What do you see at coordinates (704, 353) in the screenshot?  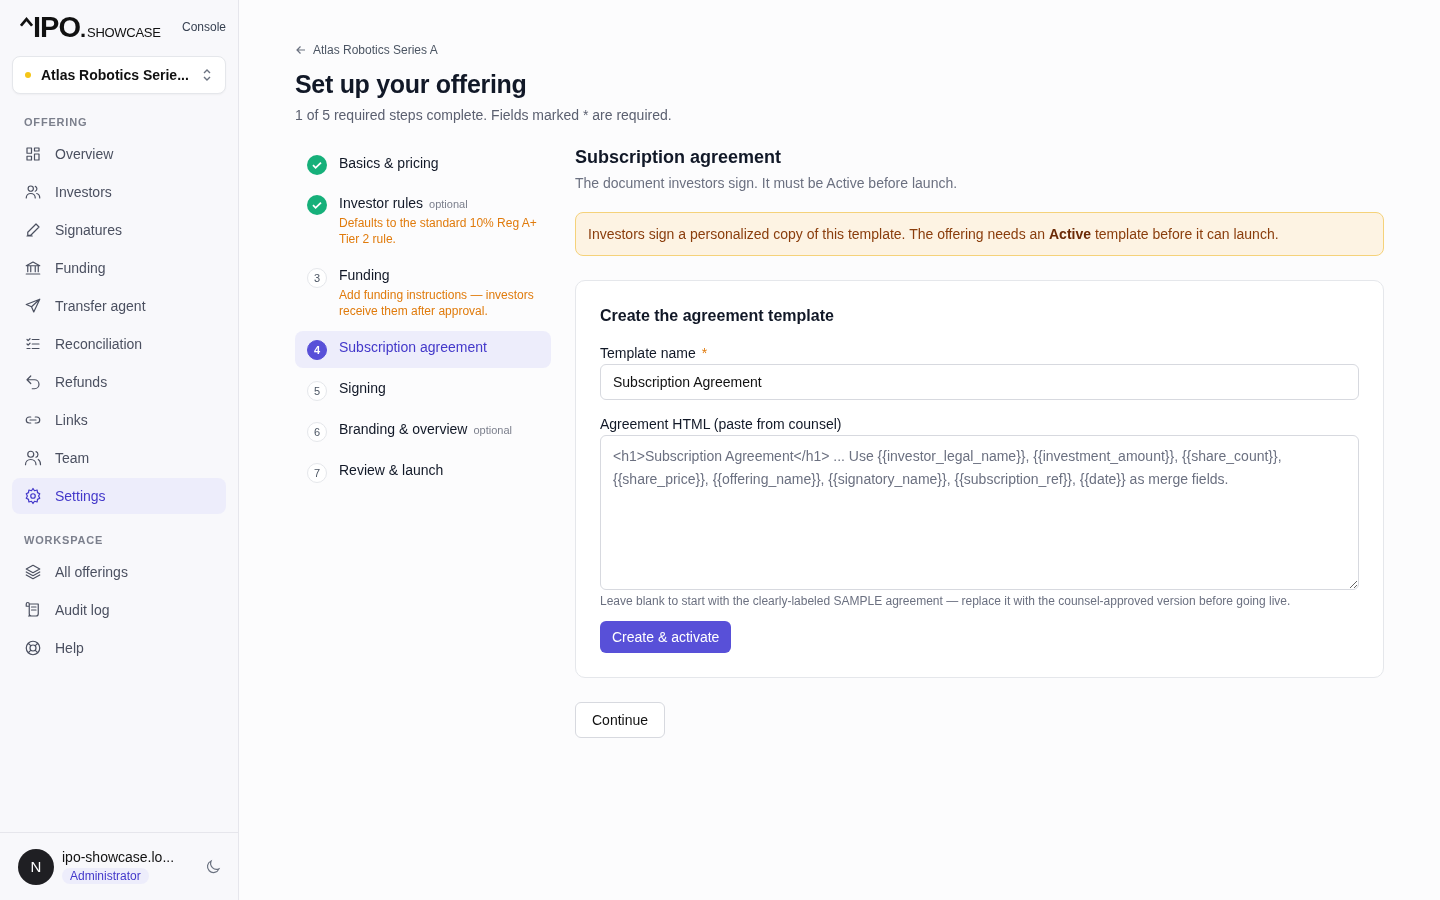 I see `required-mark: *` at bounding box center [704, 353].